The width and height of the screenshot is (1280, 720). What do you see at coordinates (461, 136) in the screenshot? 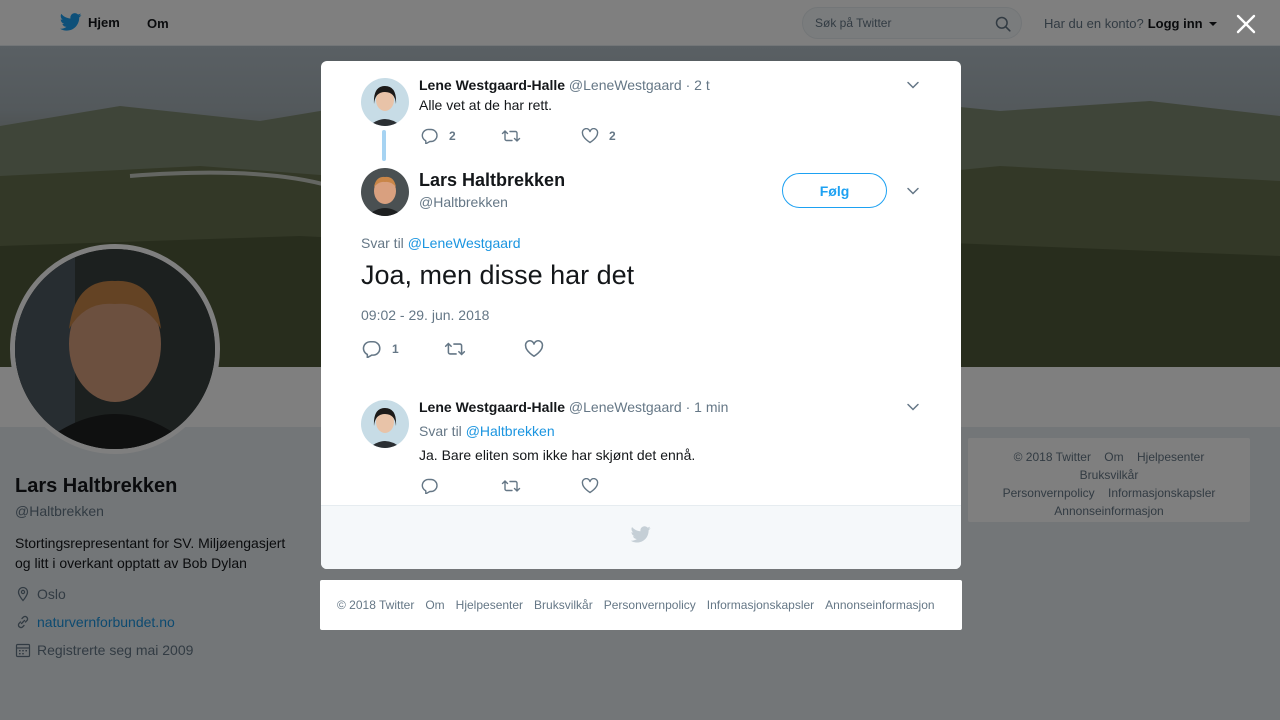
I see `tweet1-reply-button: 2` at bounding box center [461, 136].